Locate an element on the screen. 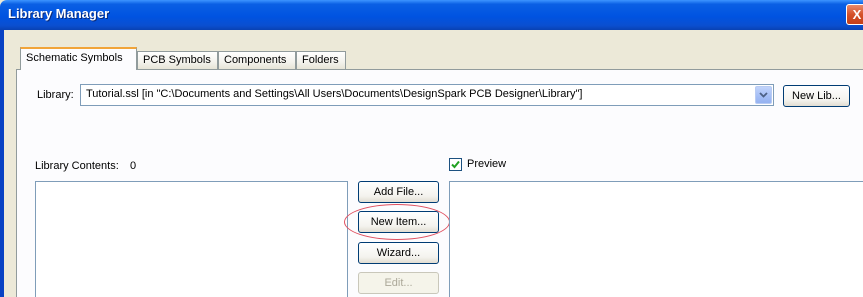 The height and width of the screenshot is (297, 863). tab-label: Folders is located at coordinates (320, 60).